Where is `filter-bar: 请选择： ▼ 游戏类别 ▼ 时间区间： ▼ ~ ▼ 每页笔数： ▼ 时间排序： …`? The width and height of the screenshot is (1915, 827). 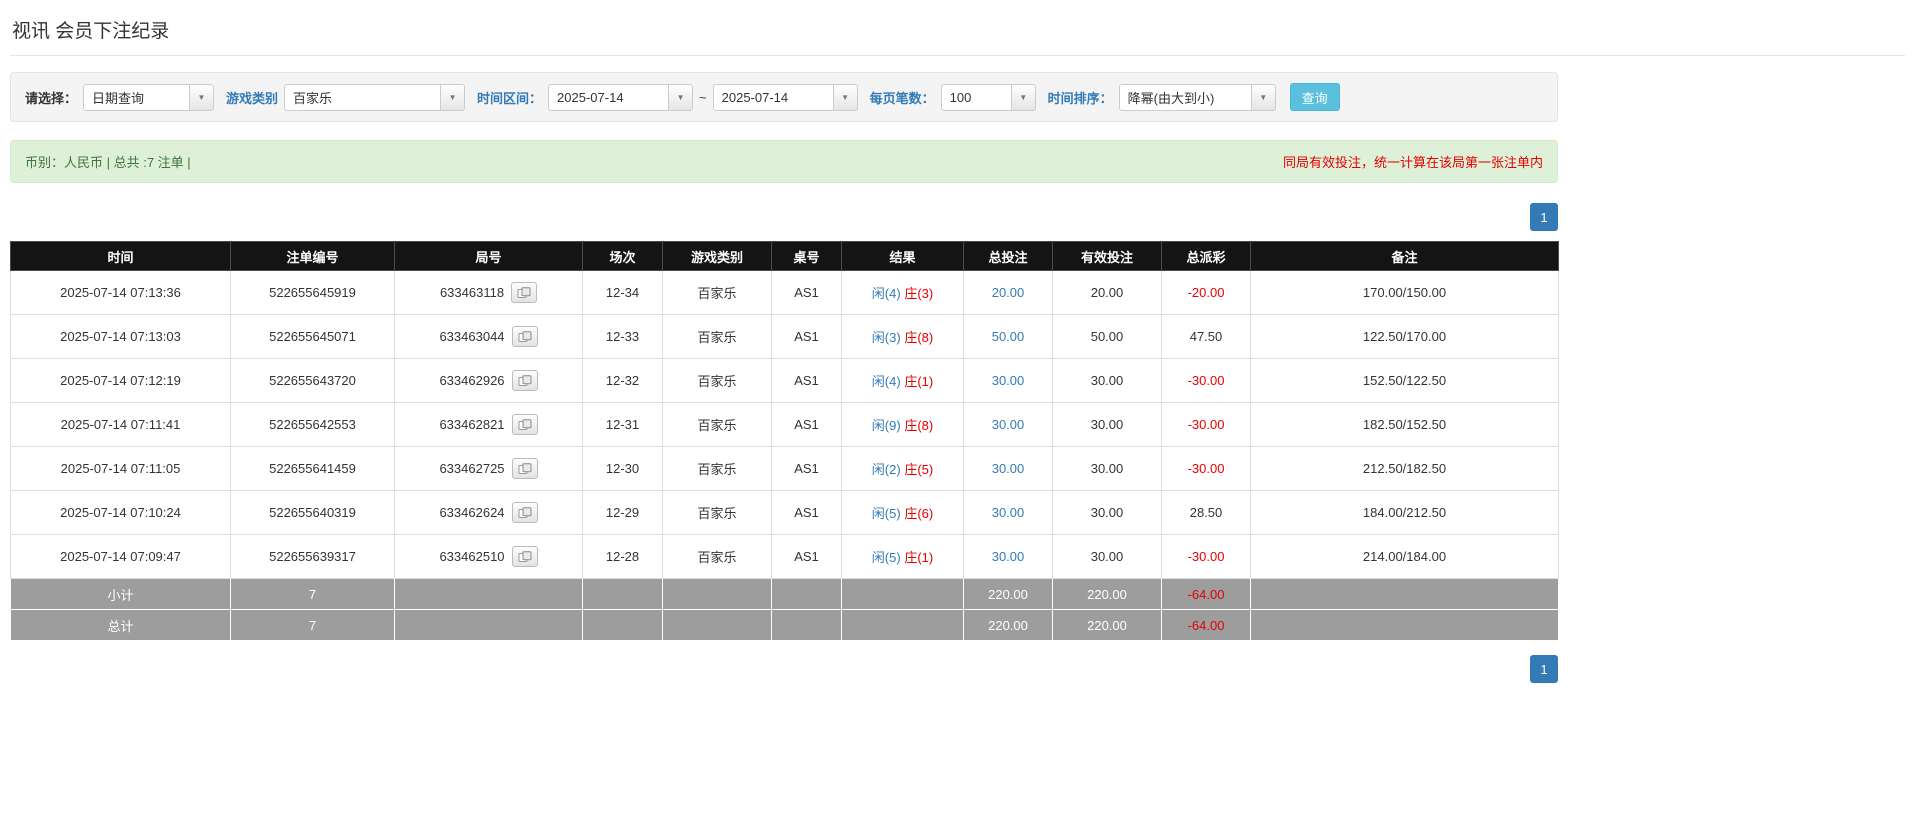
filter-bar: 请选择： ▼ 游戏类别 ▼ 时间区间： ▼ ~ ▼ 每页笔数： ▼ 时间排序： … is located at coordinates (784, 97).